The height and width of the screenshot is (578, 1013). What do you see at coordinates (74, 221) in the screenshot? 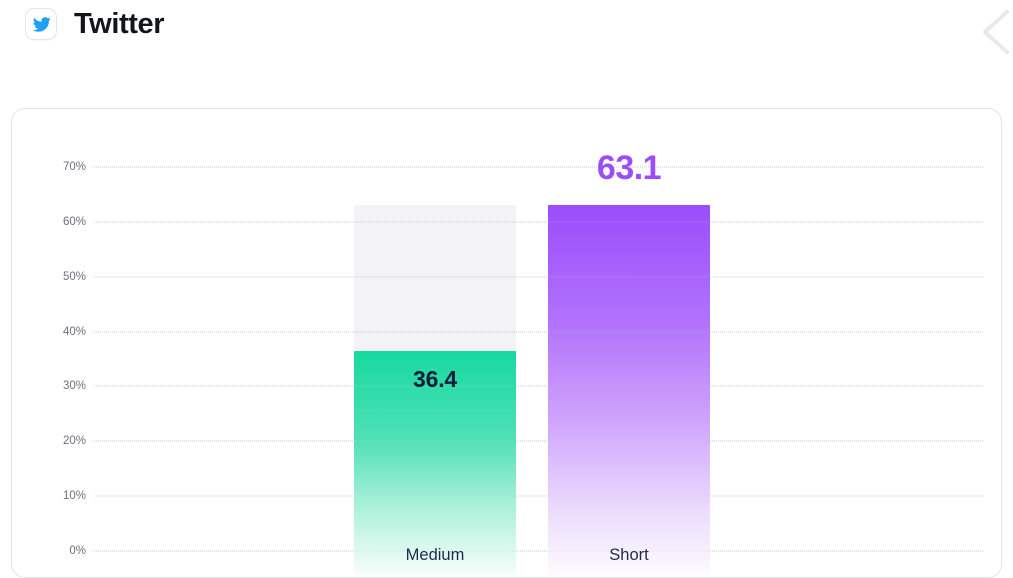
I see `y-axis-tick-label: 60%` at bounding box center [74, 221].